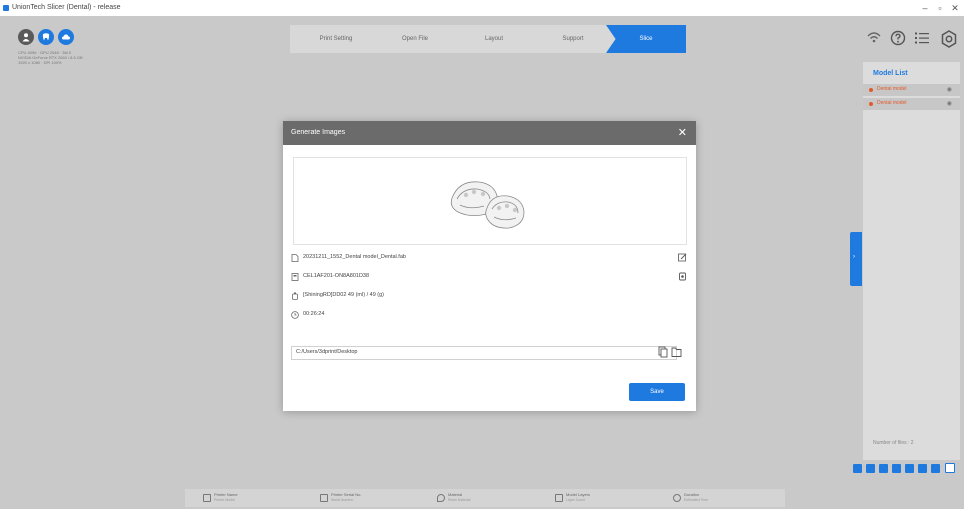  What do you see at coordinates (950, 468) in the screenshot?
I see `view-reset-icon` at bounding box center [950, 468].